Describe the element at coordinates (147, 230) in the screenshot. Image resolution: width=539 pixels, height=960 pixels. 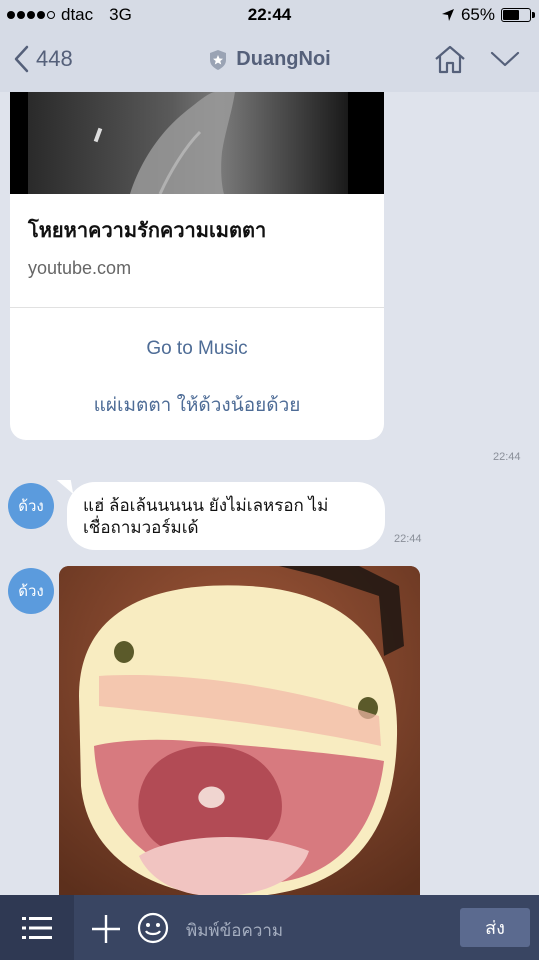
I see `link-title: โหยหาความรักความเมตตา` at that location.